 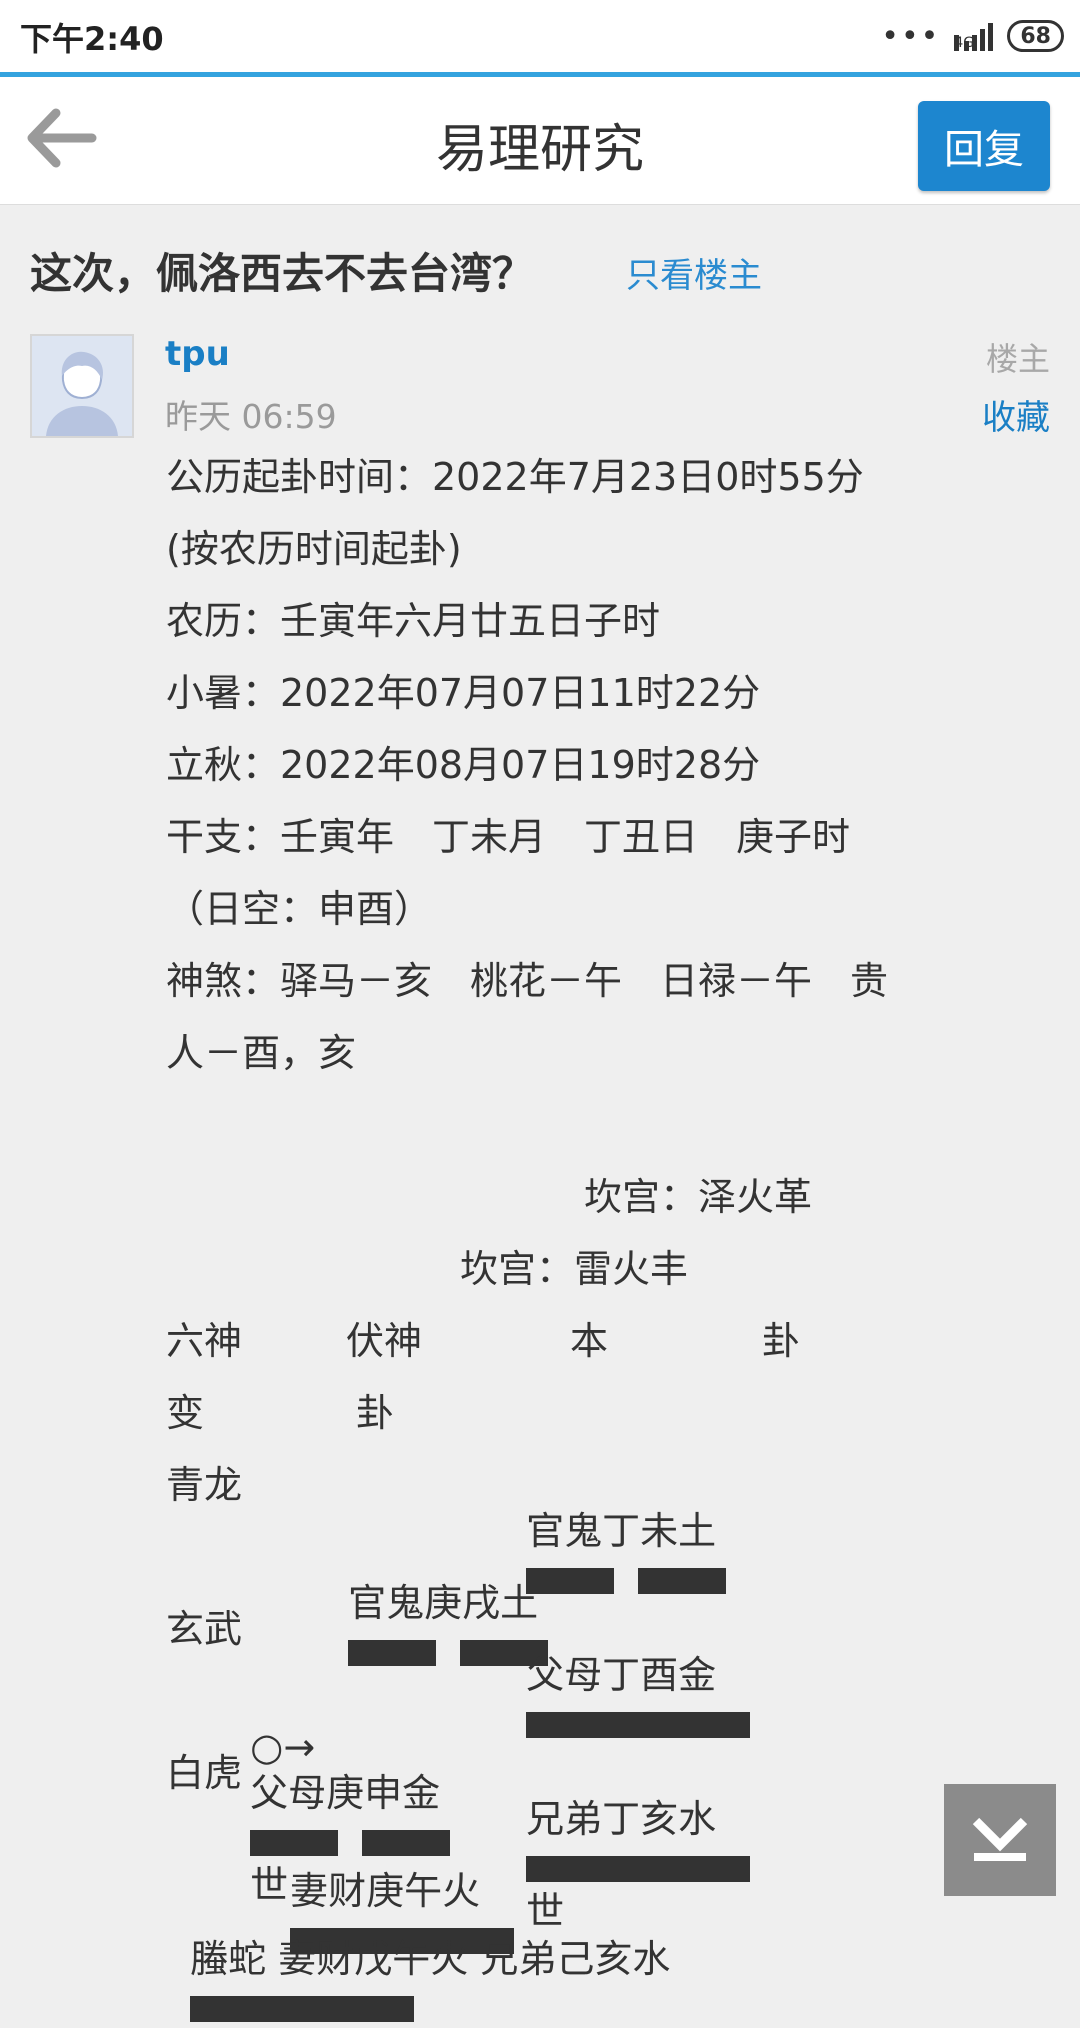 What do you see at coordinates (314, 549) in the screenshot?
I see `content-line: (按农历时间起卦)` at bounding box center [314, 549].